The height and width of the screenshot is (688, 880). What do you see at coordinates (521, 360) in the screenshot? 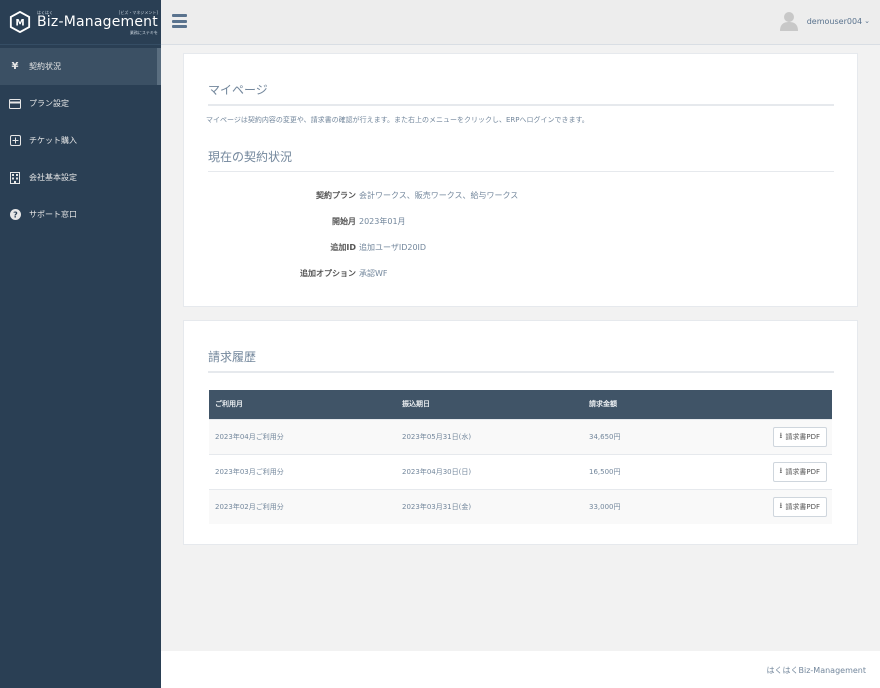
I see `billing-title: 請求履歴` at bounding box center [521, 360].